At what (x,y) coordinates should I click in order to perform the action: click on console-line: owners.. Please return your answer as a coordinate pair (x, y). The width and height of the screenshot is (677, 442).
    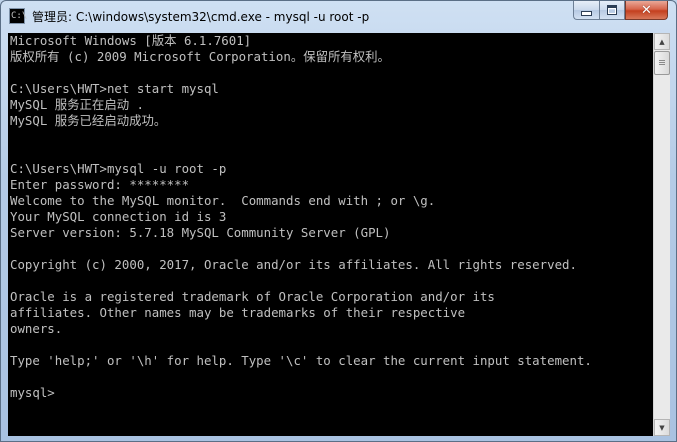
    Looking at the image, I should click on (36, 328).